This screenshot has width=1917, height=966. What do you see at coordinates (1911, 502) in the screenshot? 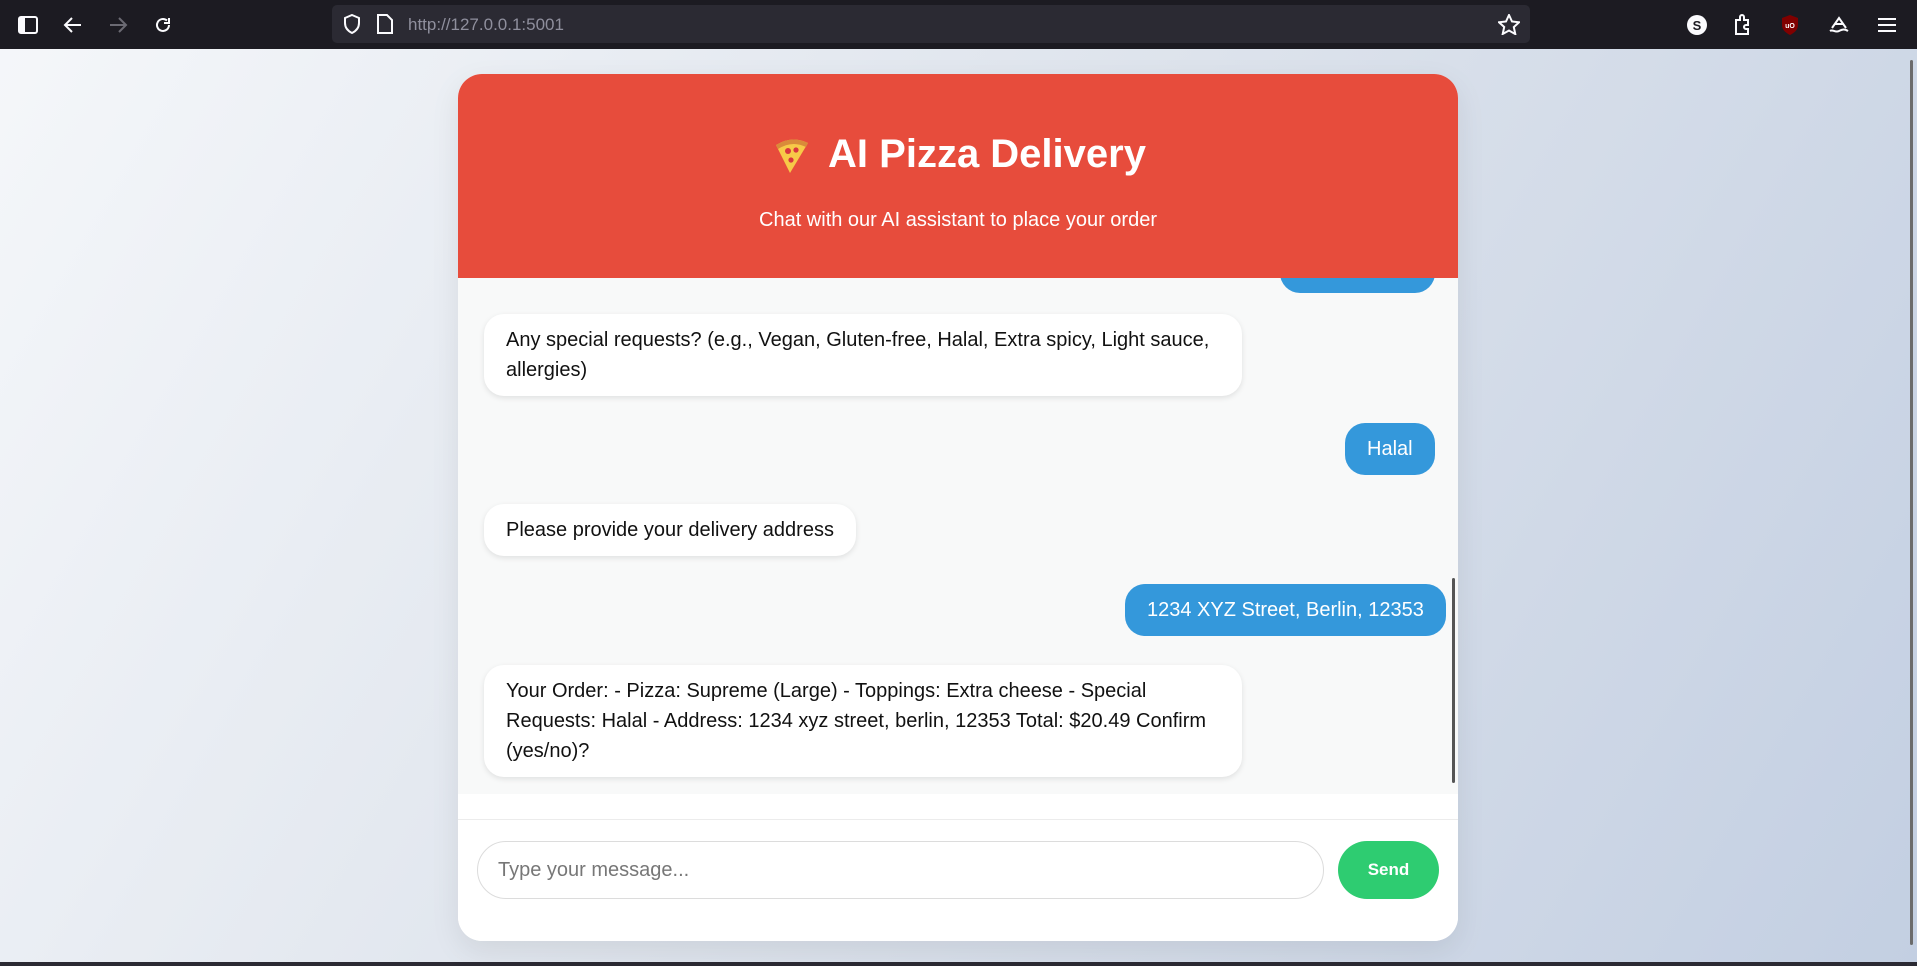
I see `page-scrollbar` at bounding box center [1911, 502].